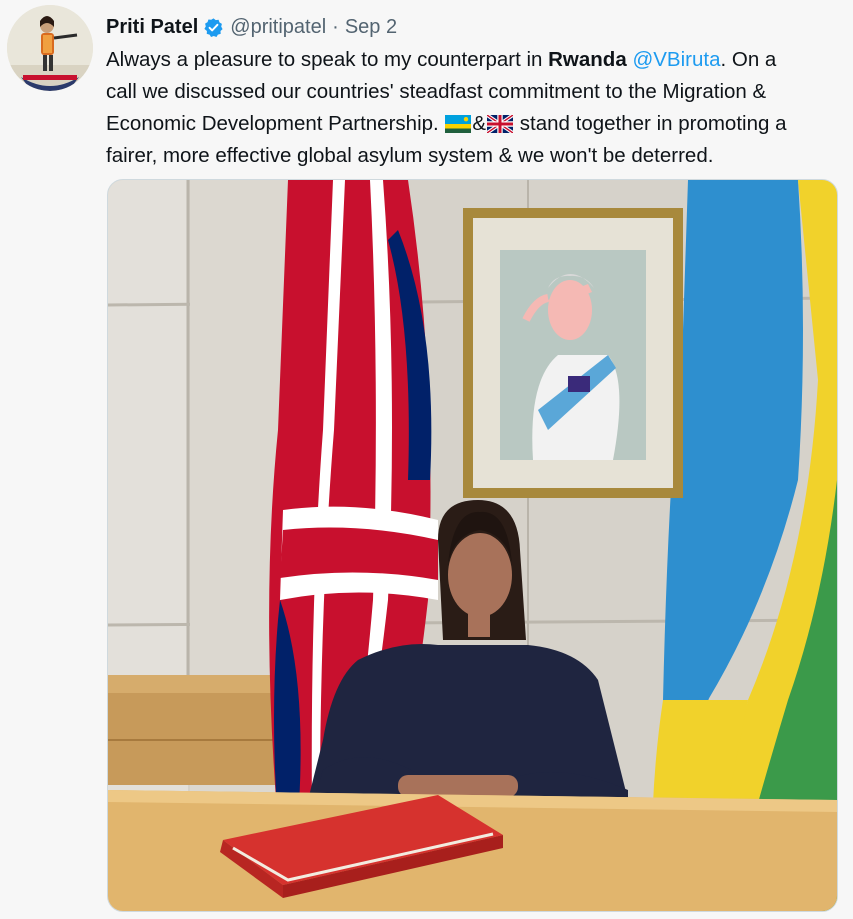 This screenshot has height=919, width=853. Describe the element at coordinates (152, 27) in the screenshot. I see `author-name: Priti Patel` at that location.